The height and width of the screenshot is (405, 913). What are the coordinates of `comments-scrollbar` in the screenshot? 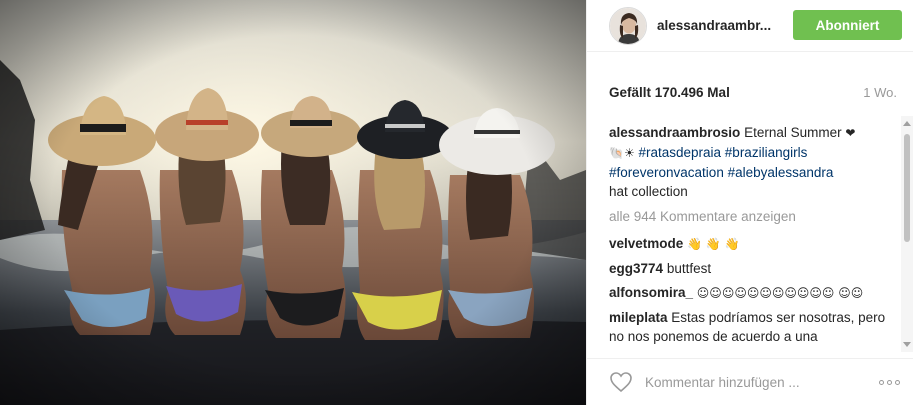 It's located at (907, 234).